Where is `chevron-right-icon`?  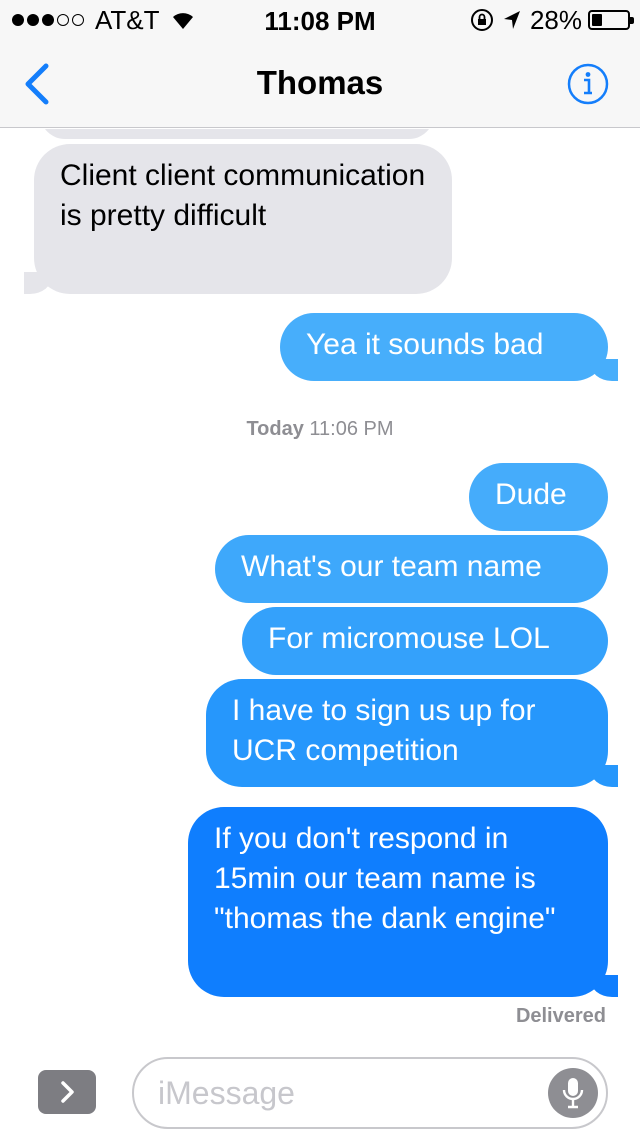 chevron-right-icon is located at coordinates (67, 1092).